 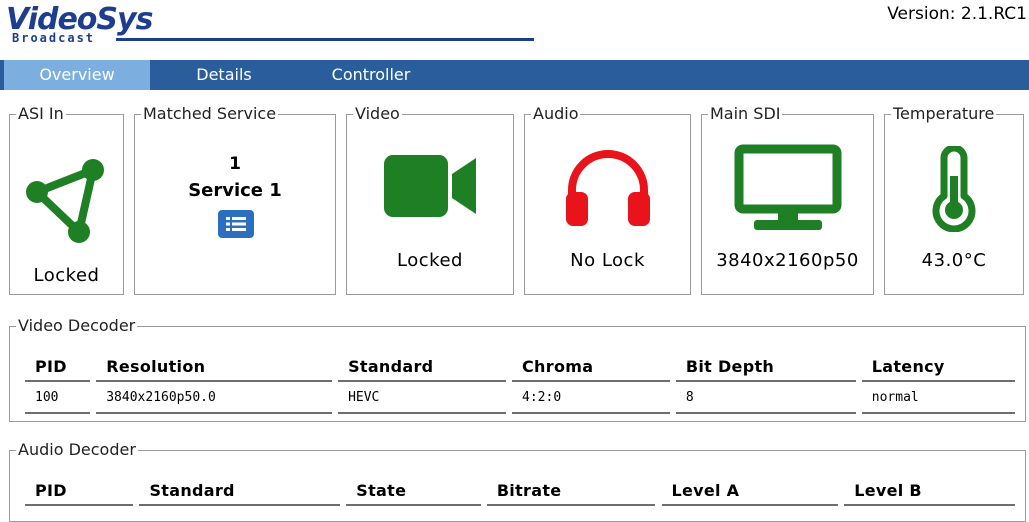 I want to click on video-status: Locked, so click(x=430, y=260).